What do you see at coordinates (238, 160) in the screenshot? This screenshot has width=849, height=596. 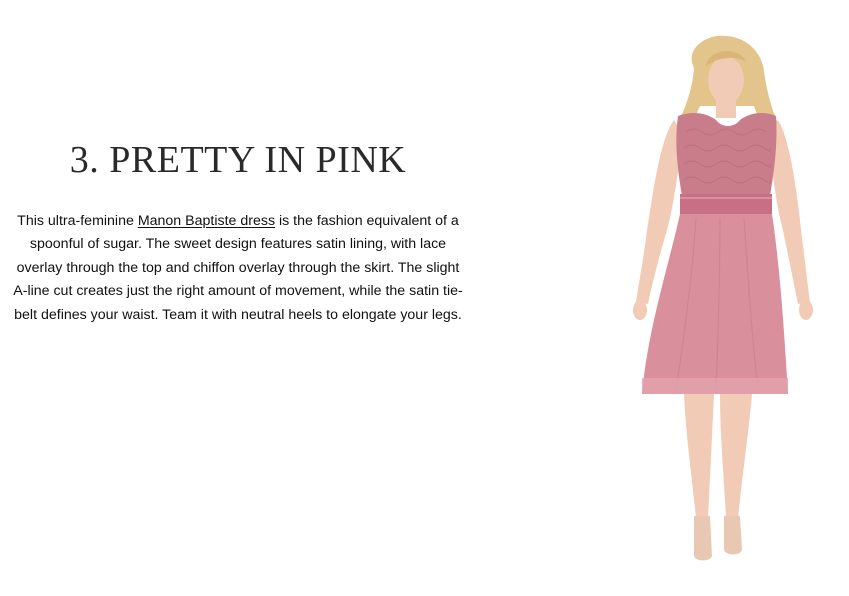 I see `section-heading: 3. PRETTY IN PINK` at bounding box center [238, 160].